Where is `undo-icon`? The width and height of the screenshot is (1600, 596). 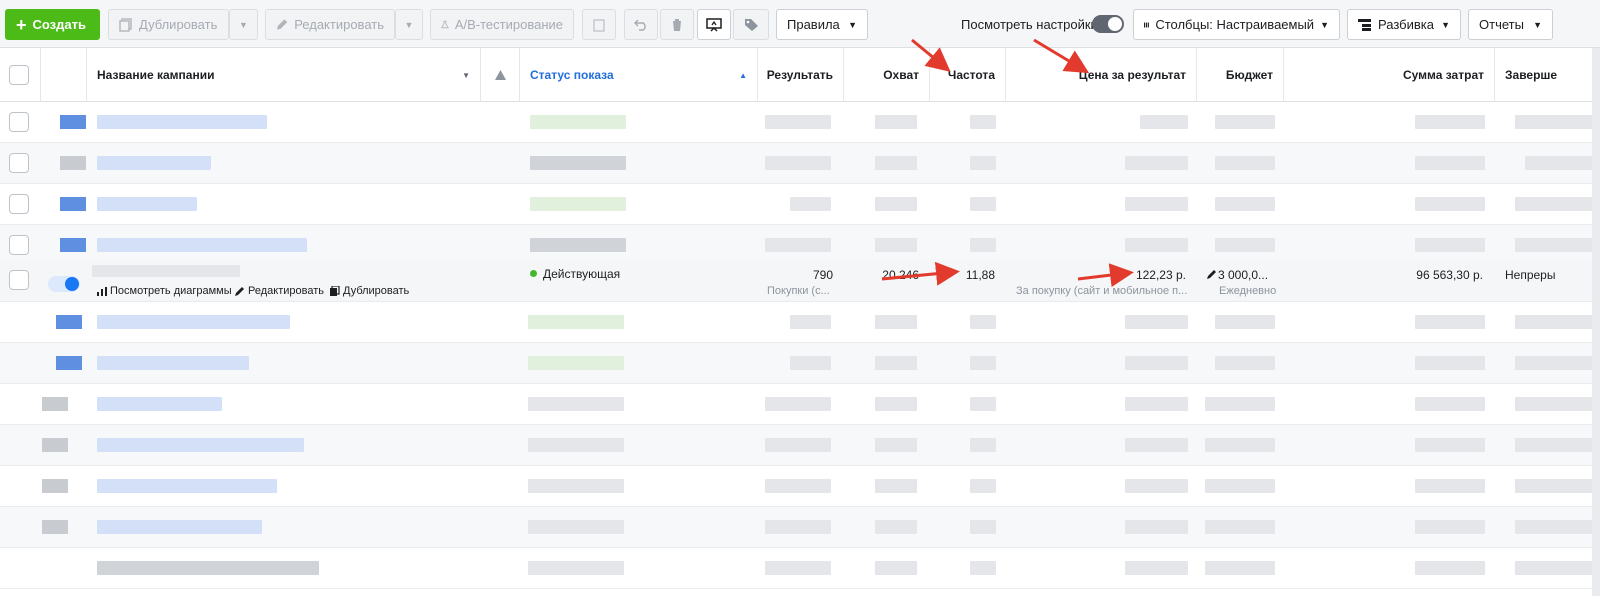
undo-icon is located at coordinates (640, 25).